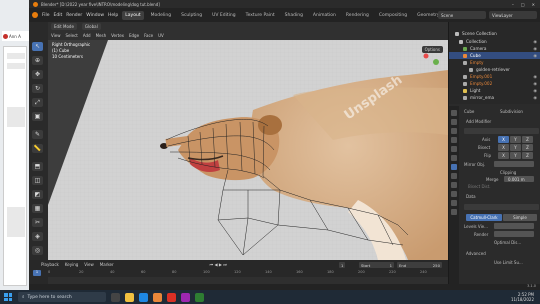 This screenshot has width=540, height=304. What do you see at coordinates (494, 69) in the screenshot?
I see `outliner-row: golden-retriever` at bounding box center [494, 69].